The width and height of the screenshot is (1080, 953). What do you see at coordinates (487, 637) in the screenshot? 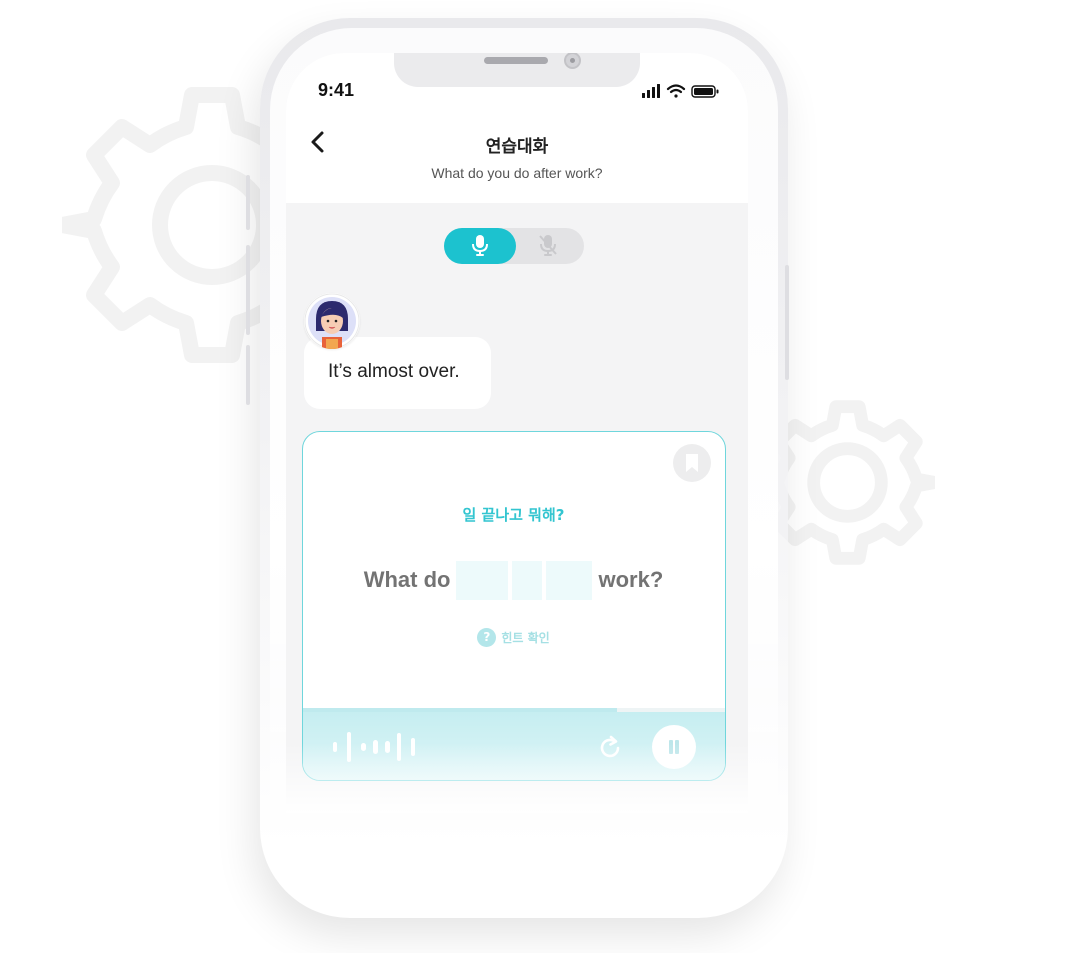
I see `question-icon: ?` at bounding box center [487, 637].